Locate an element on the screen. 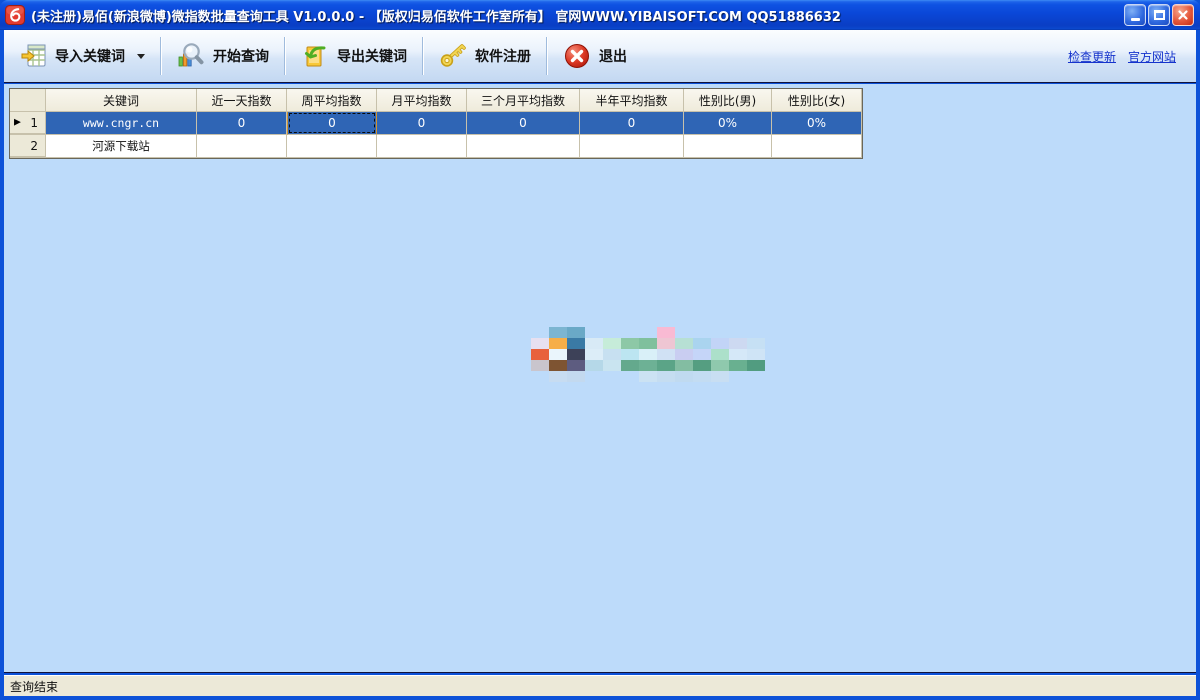  register-button: 软件注册 is located at coordinates (484, 56).